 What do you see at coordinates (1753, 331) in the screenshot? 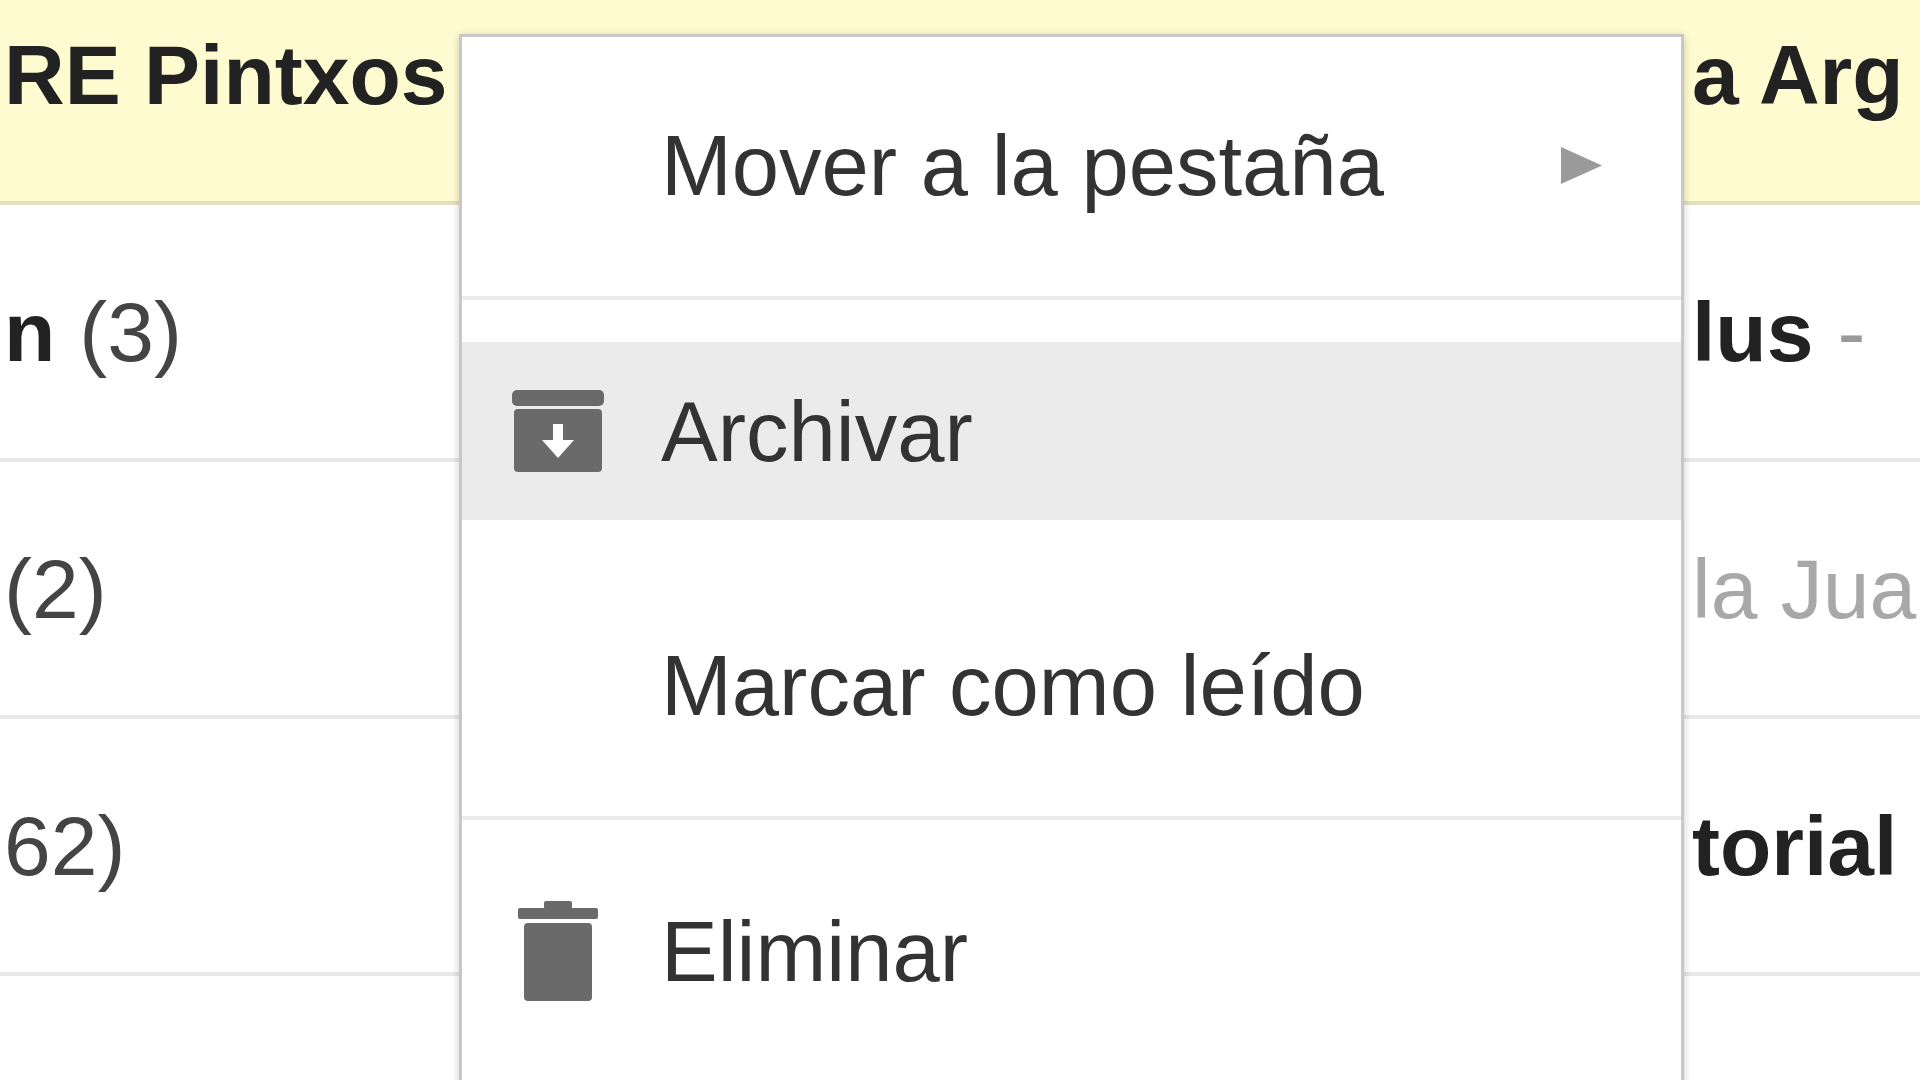
I see `email-subject: lus` at bounding box center [1753, 331].